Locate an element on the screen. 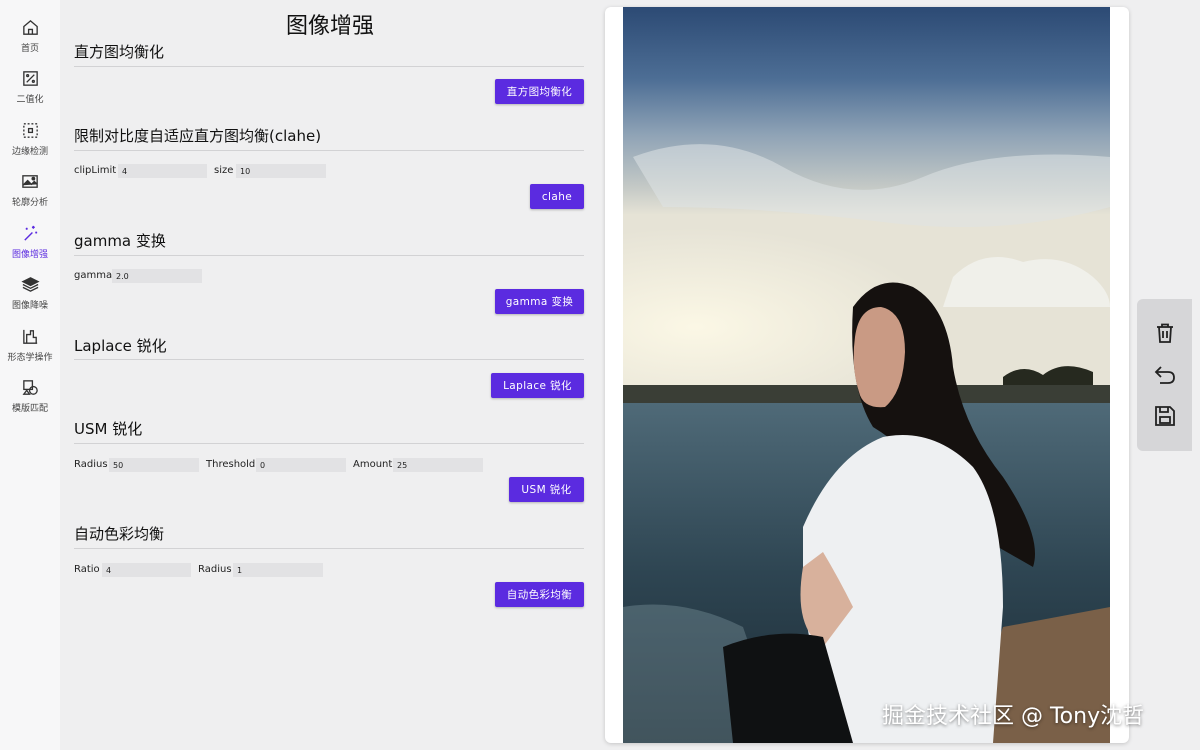 This screenshot has width=1200, height=750. sidebar-item-template-match: 模版匹配 is located at coordinates (30, 398).